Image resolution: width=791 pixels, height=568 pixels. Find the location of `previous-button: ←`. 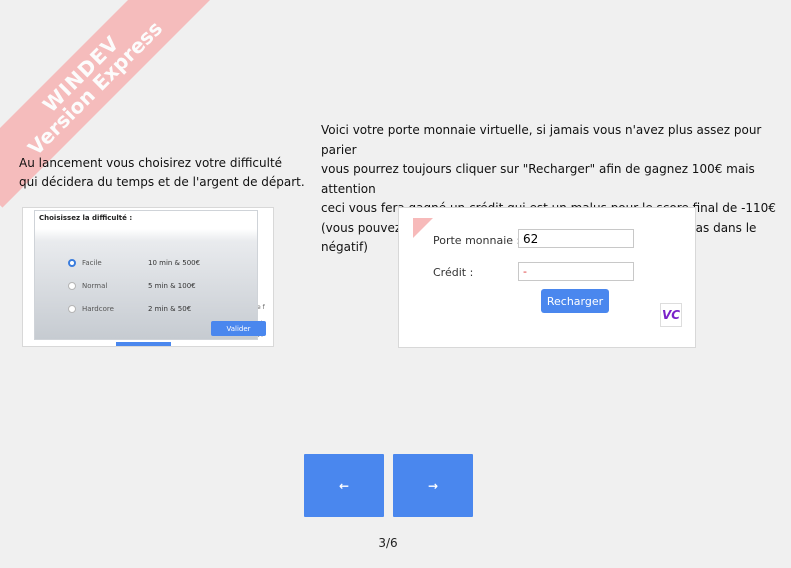

previous-button: ← is located at coordinates (344, 485).